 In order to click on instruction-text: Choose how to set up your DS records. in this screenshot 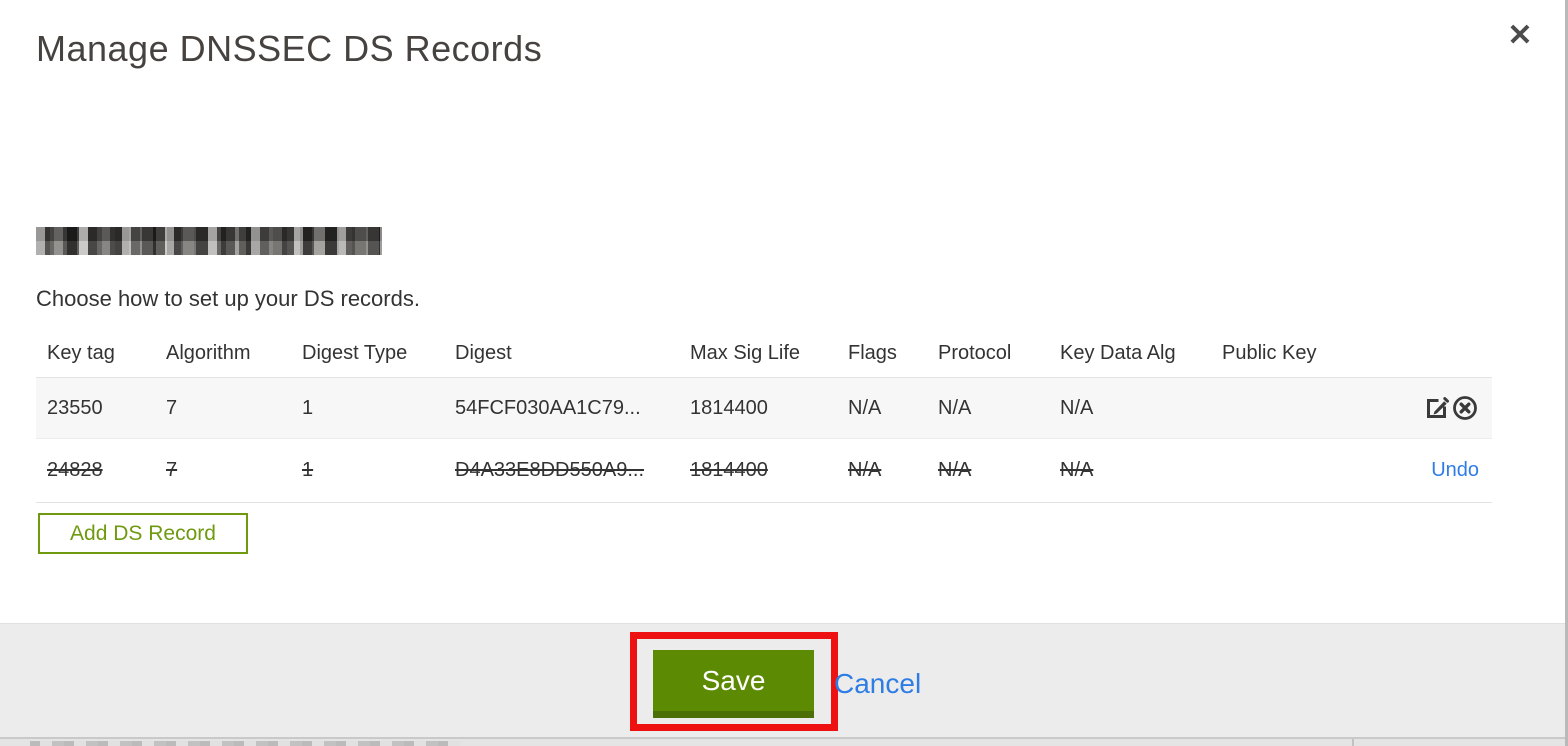, I will do `click(228, 298)`.